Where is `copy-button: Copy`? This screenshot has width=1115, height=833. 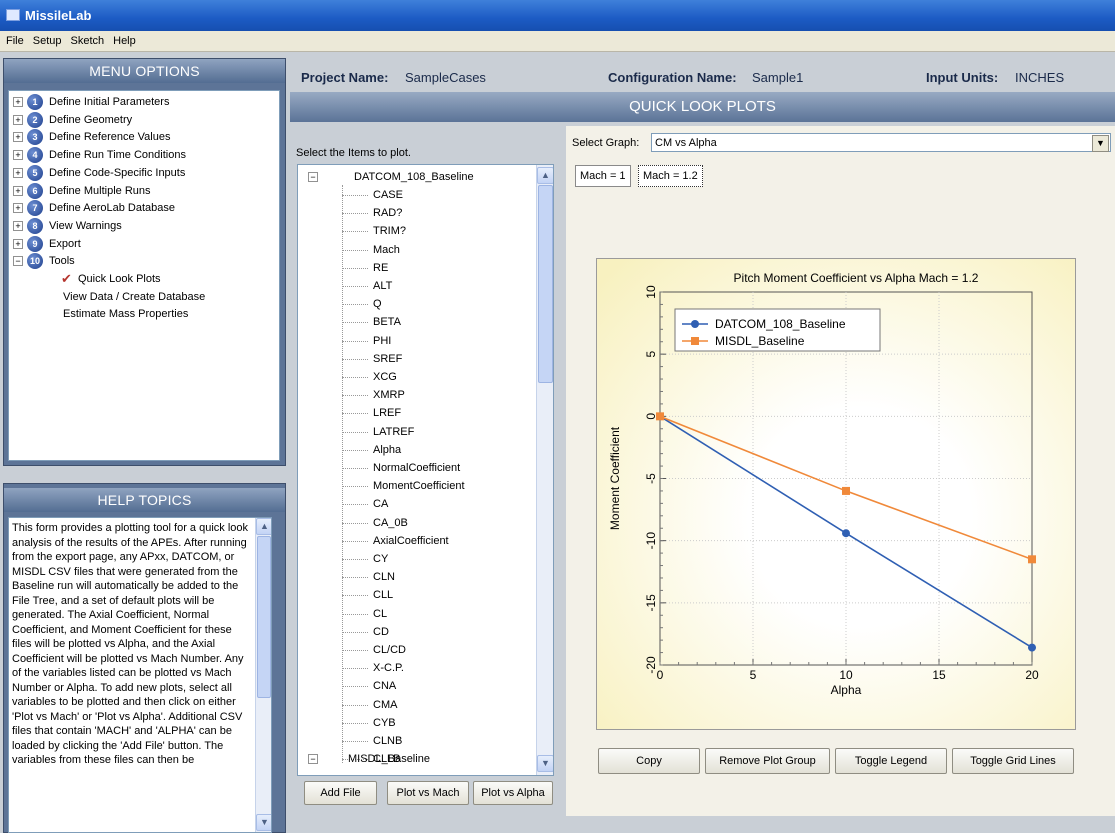 copy-button: Copy is located at coordinates (649, 761).